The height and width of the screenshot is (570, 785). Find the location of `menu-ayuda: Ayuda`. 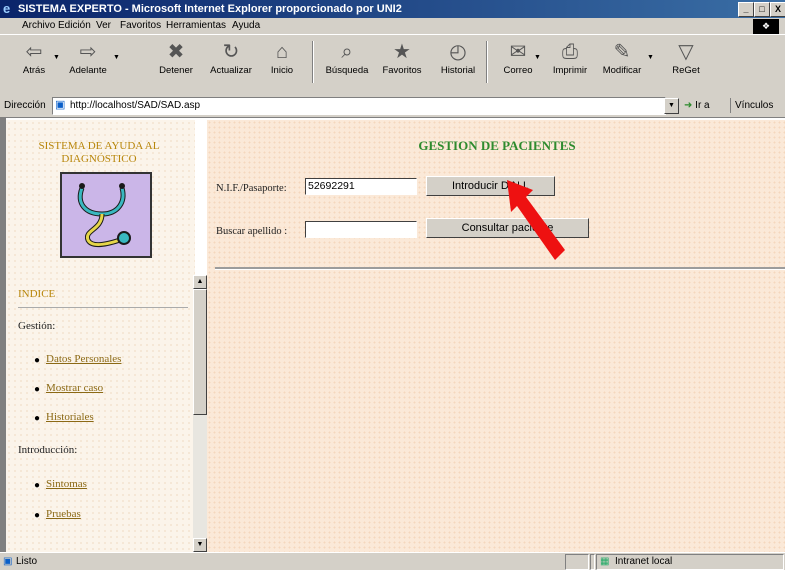

menu-ayuda: Ayuda is located at coordinates (246, 25).